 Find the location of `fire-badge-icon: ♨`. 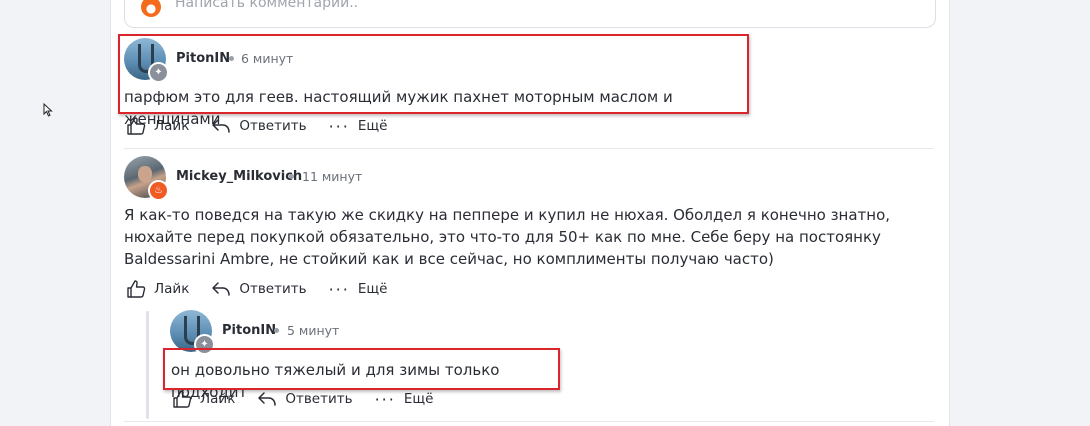

fire-badge-icon: ♨ is located at coordinates (158, 190).